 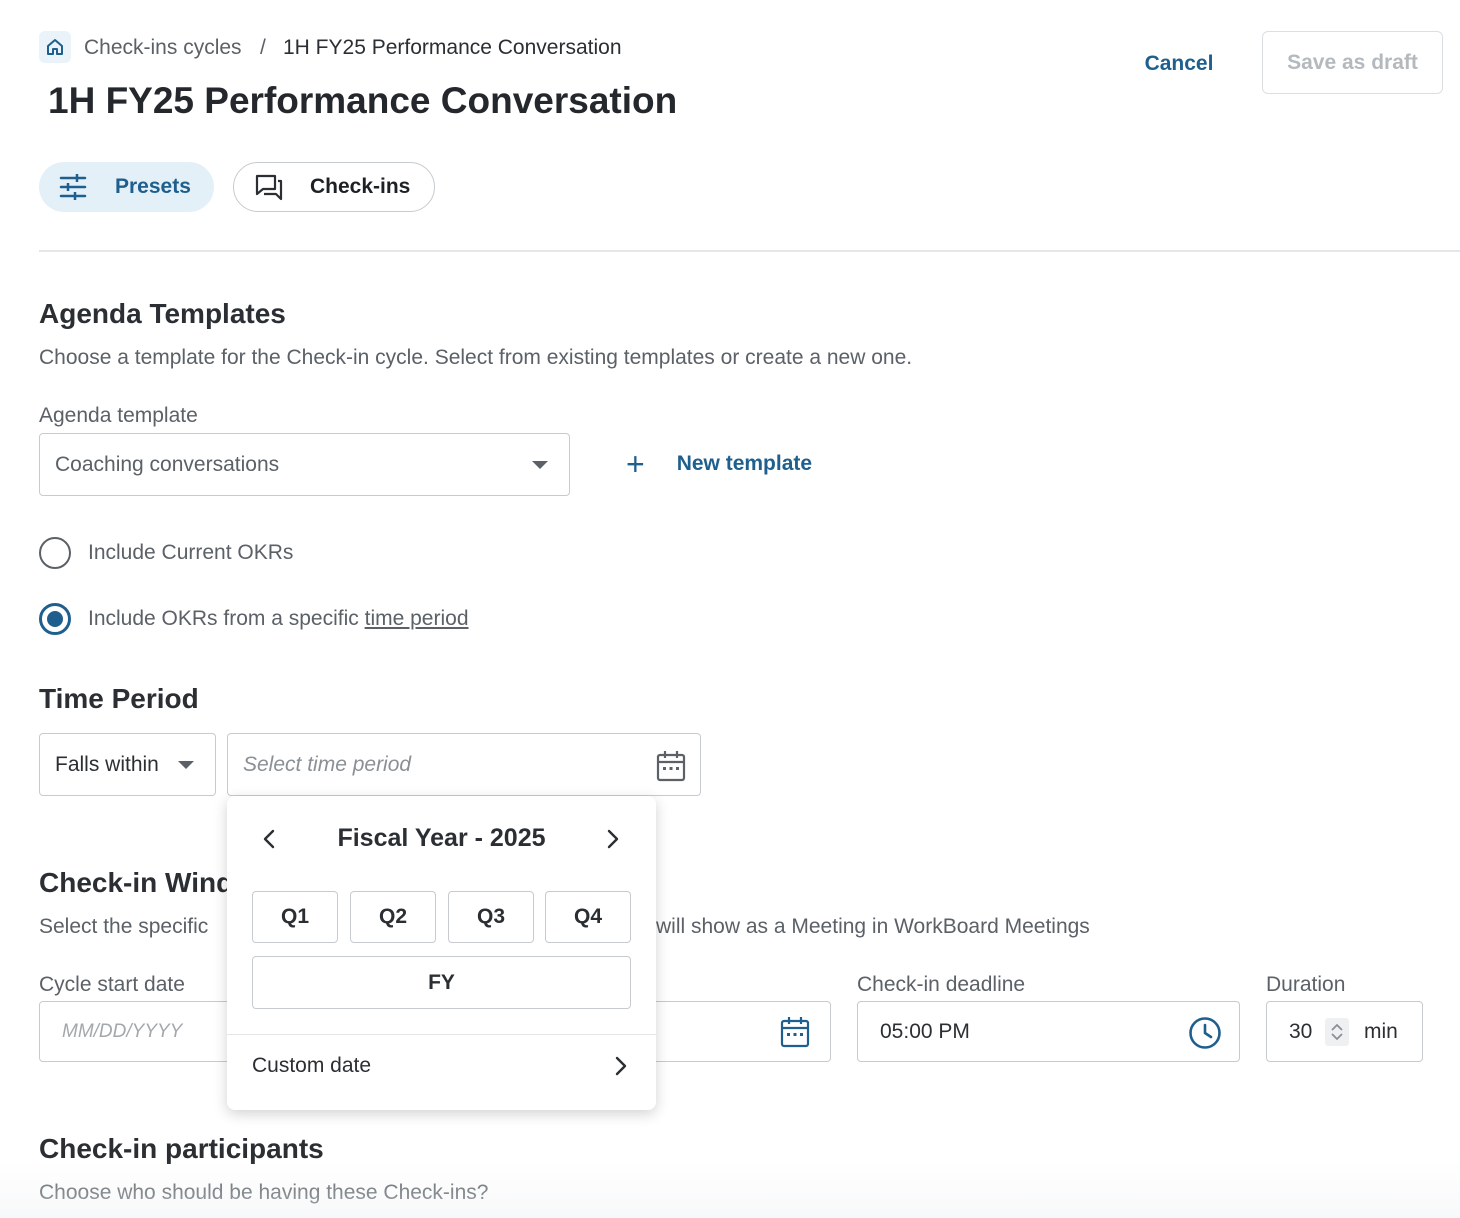 I want to click on check-in-deadline-label: Check-in deadline, so click(x=941, y=984).